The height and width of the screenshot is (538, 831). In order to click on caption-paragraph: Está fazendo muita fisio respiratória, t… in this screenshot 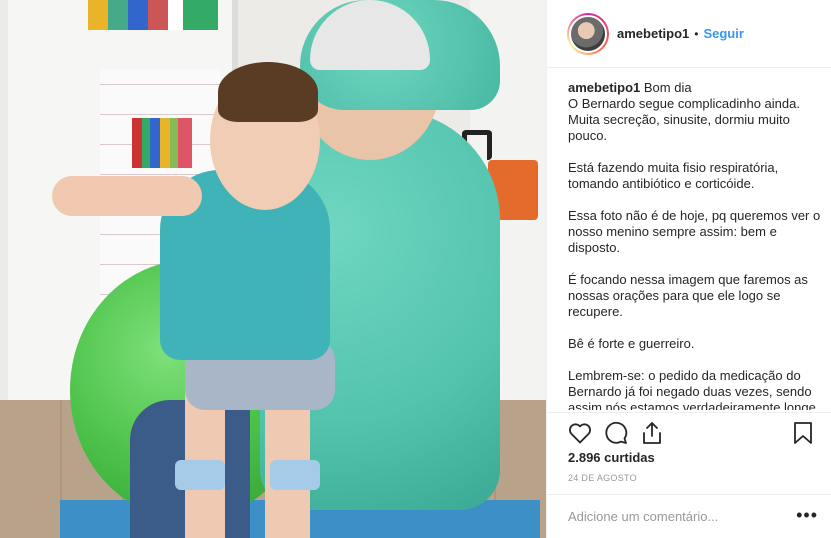, I will do `click(673, 175)`.